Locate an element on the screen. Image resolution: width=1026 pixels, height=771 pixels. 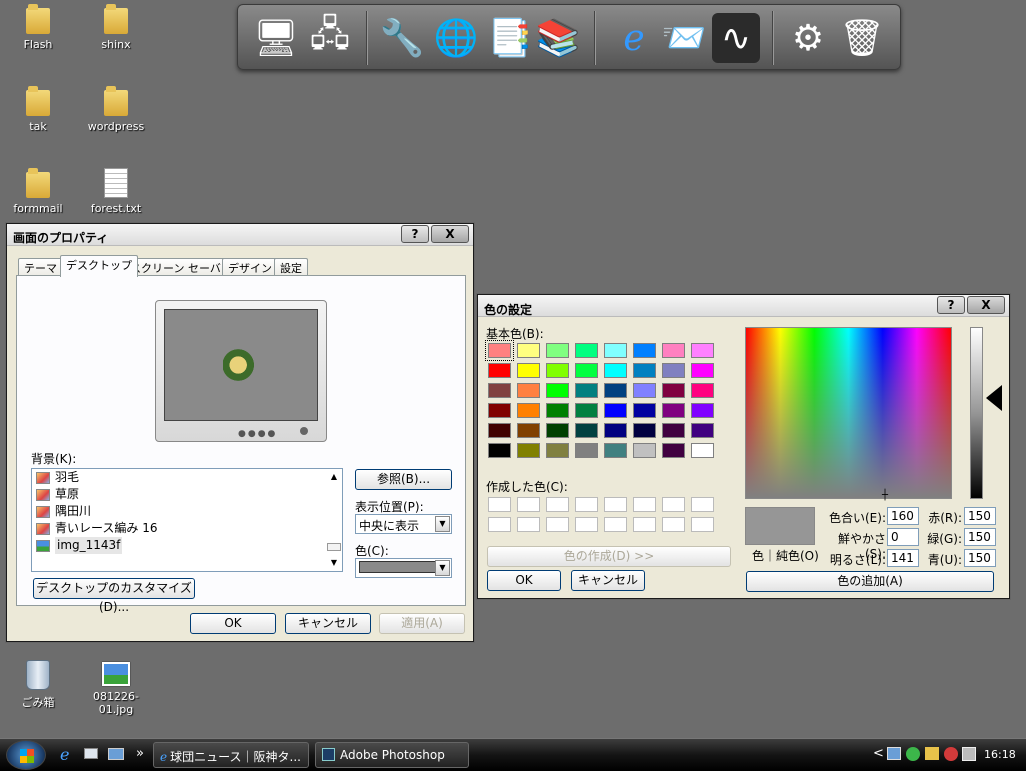
apply-button: 適用(A) is located at coordinates (422, 623).